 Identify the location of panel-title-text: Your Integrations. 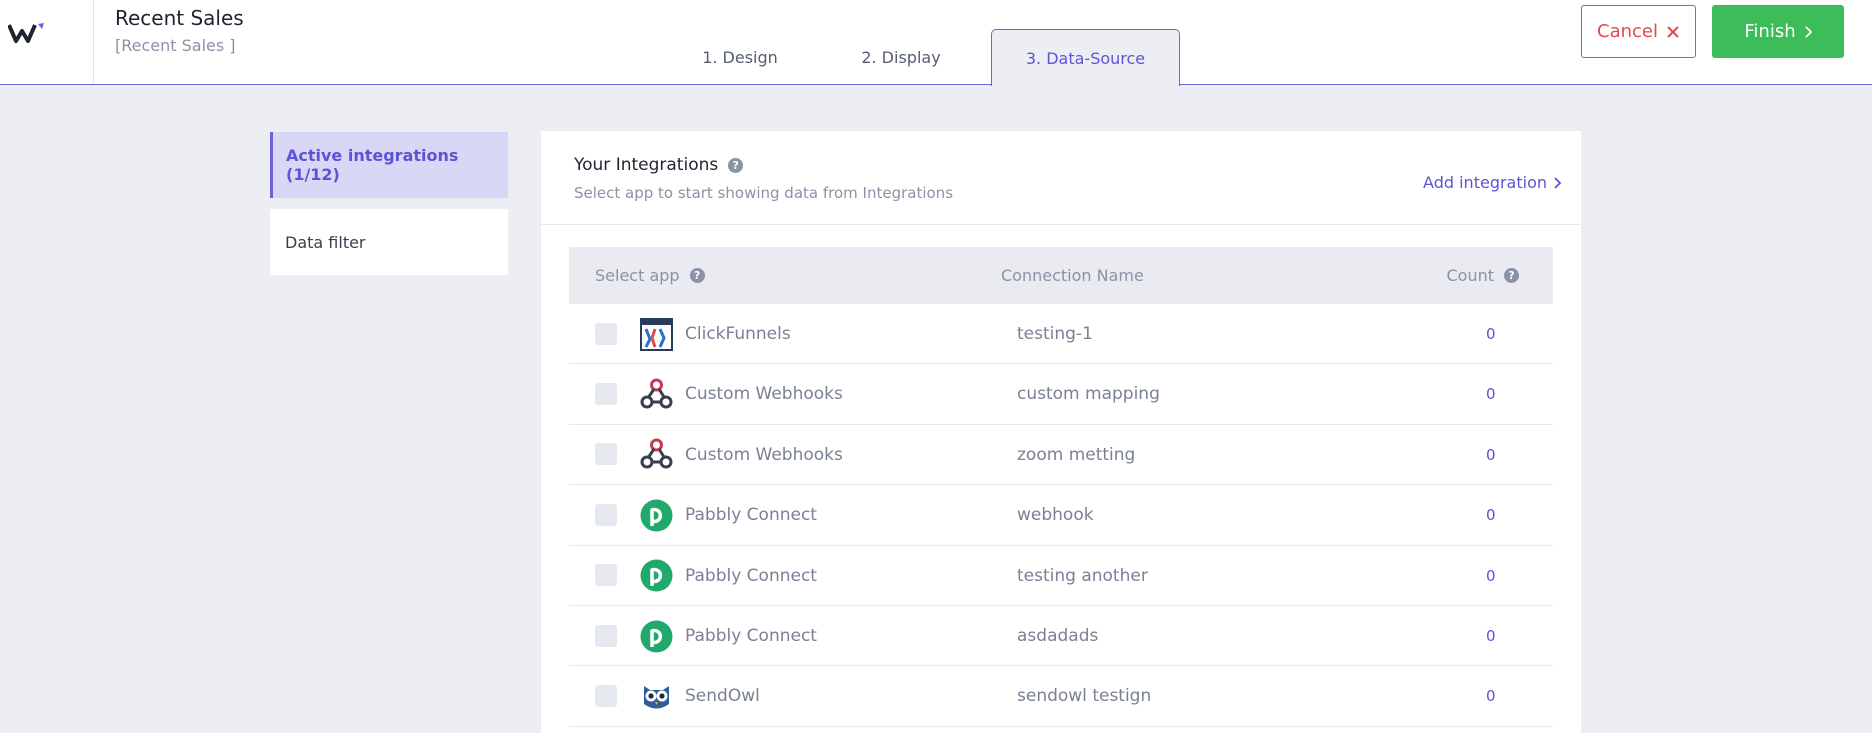
(646, 165).